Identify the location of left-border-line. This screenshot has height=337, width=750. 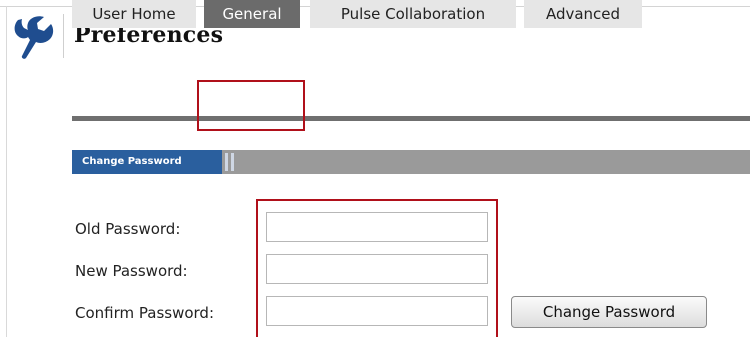
(6, 171).